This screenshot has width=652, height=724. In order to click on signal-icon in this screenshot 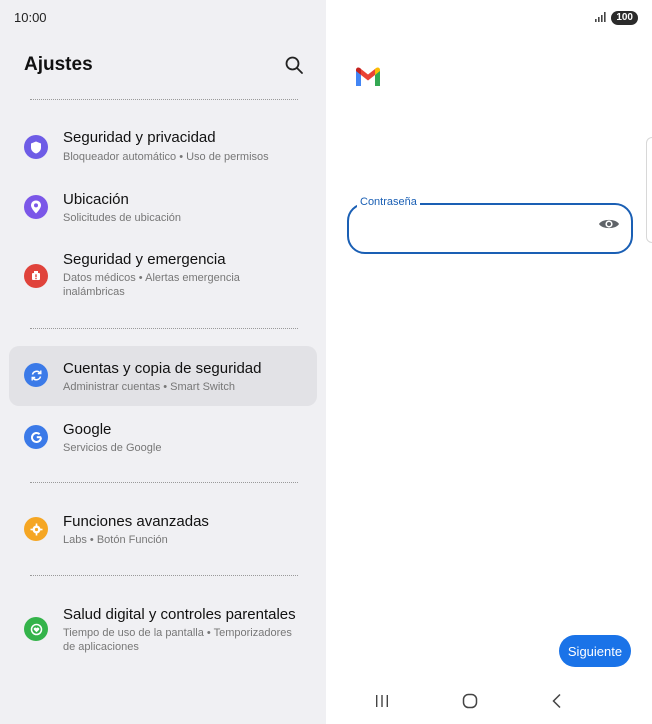, I will do `click(601, 18)`.